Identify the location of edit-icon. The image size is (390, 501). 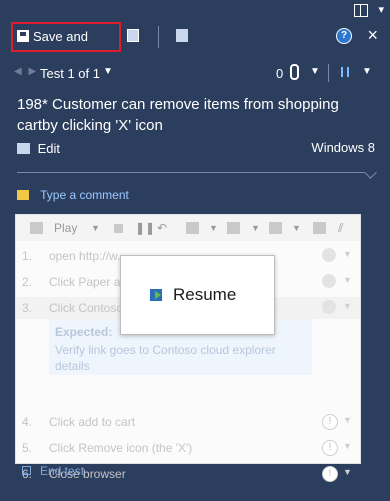
(23, 148).